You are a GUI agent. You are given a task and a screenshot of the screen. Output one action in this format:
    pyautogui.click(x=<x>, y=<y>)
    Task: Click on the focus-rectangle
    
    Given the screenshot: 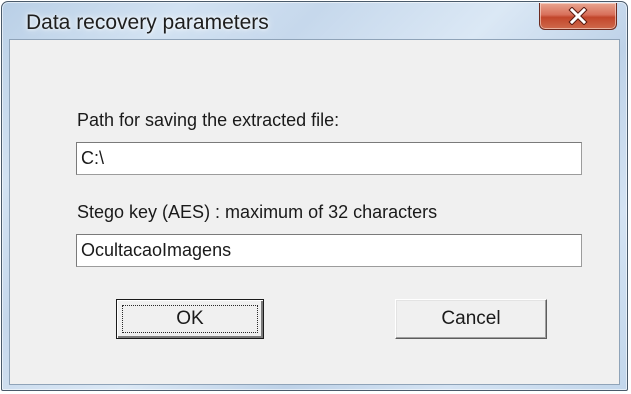 What is the action you would take?
    pyautogui.click(x=190, y=319)
    